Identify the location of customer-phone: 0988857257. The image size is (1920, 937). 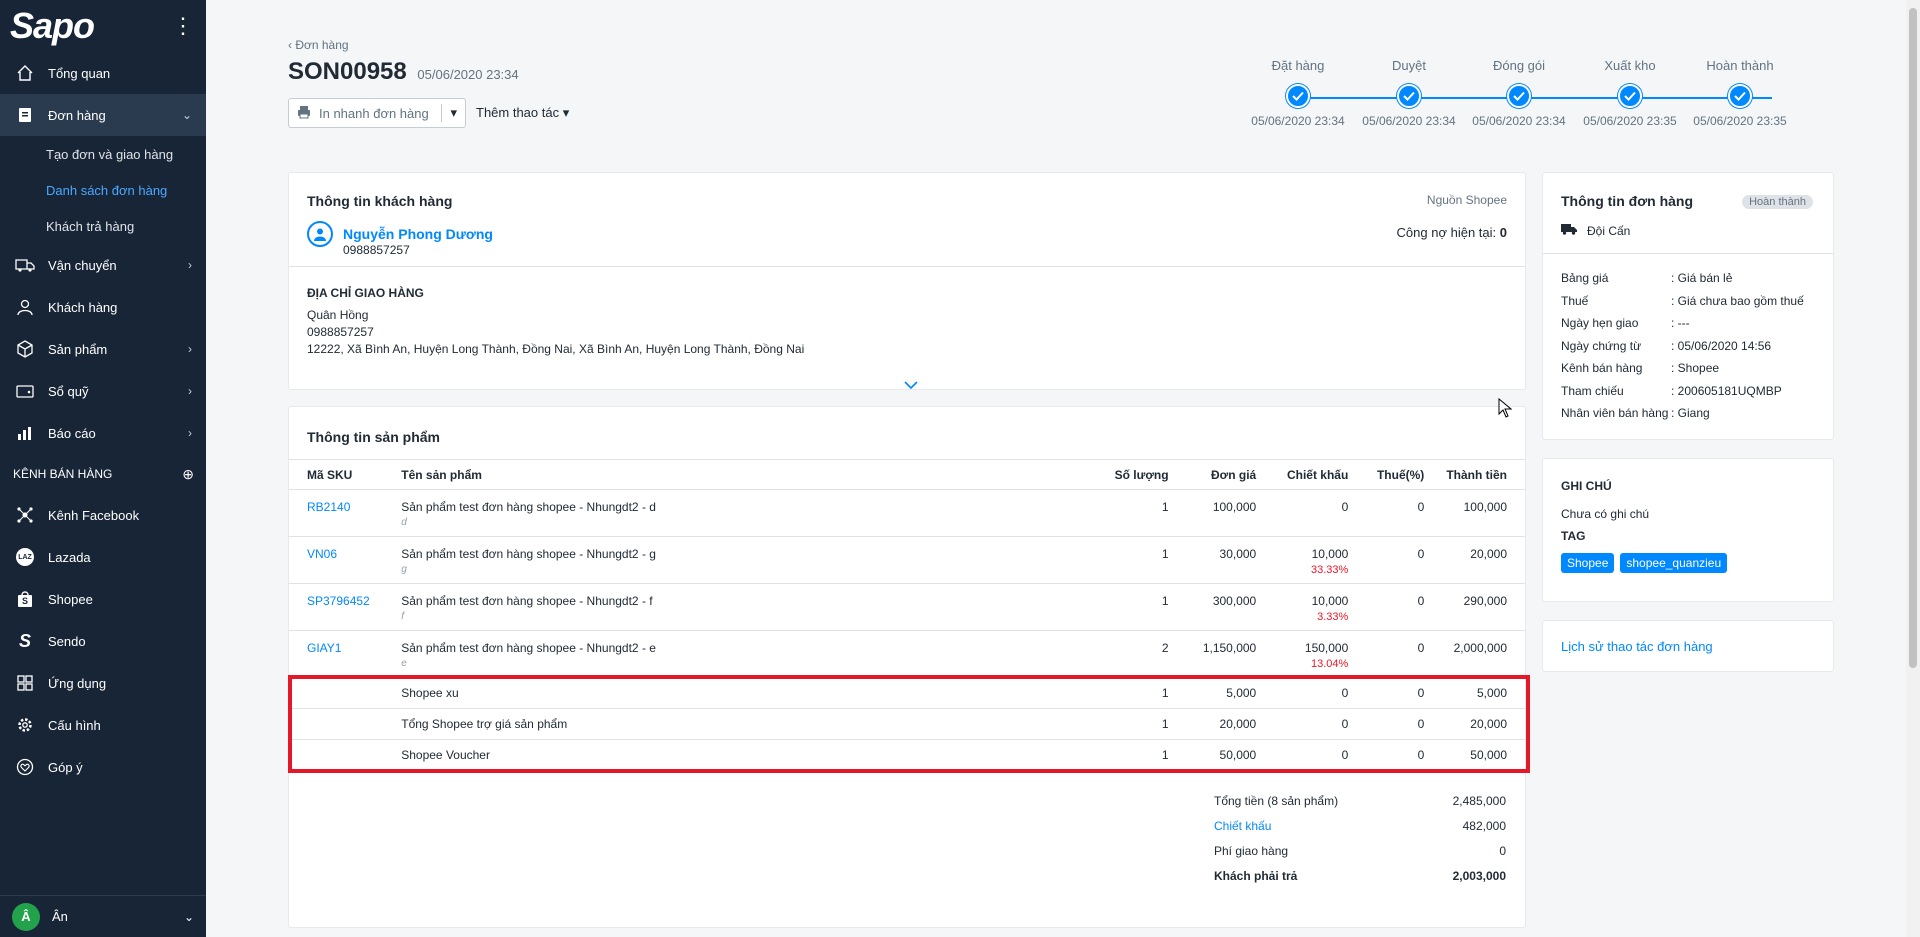
(376, 250).